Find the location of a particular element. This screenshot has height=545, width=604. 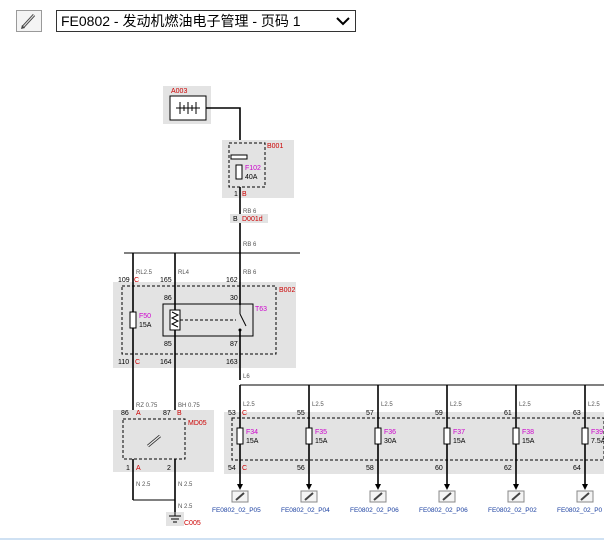

ground-id: C005 is located at coordinates (192, 523).